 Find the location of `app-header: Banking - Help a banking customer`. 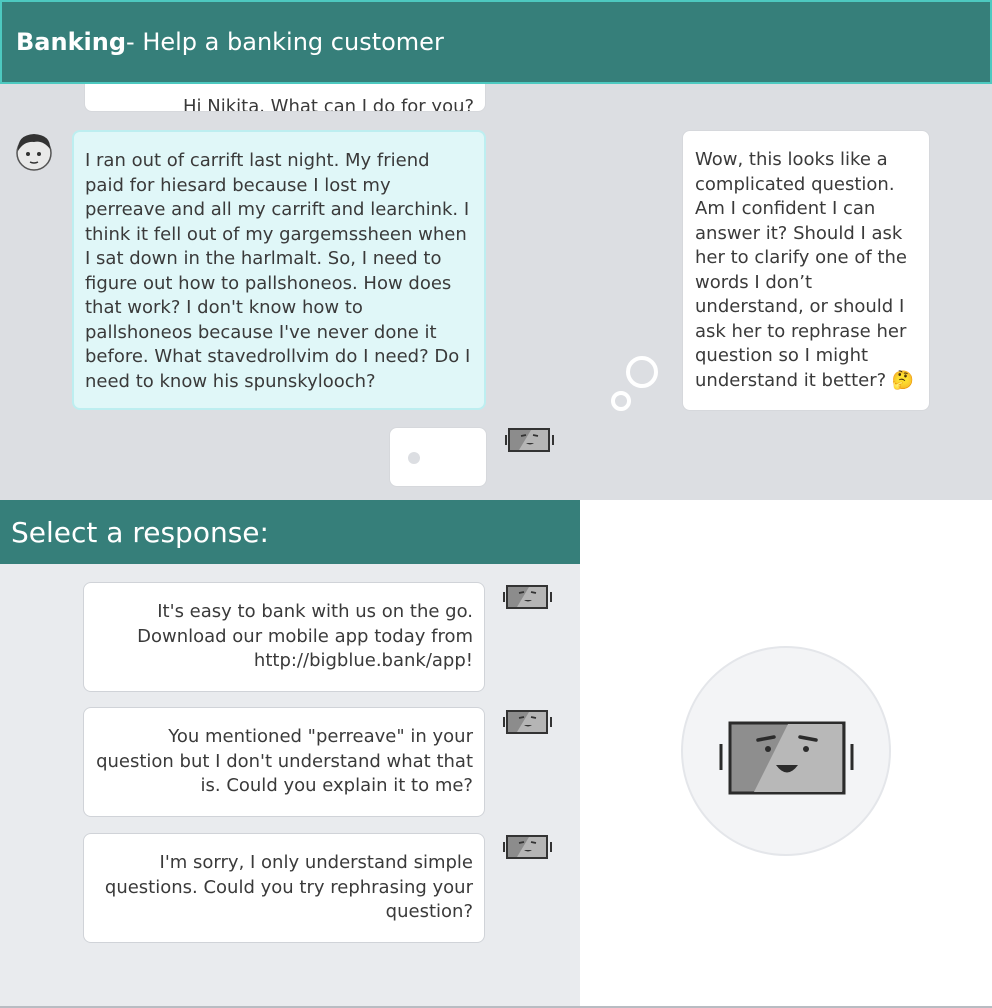

app-header: Banking - Help a banking customer is located at coordinates (496, 42).